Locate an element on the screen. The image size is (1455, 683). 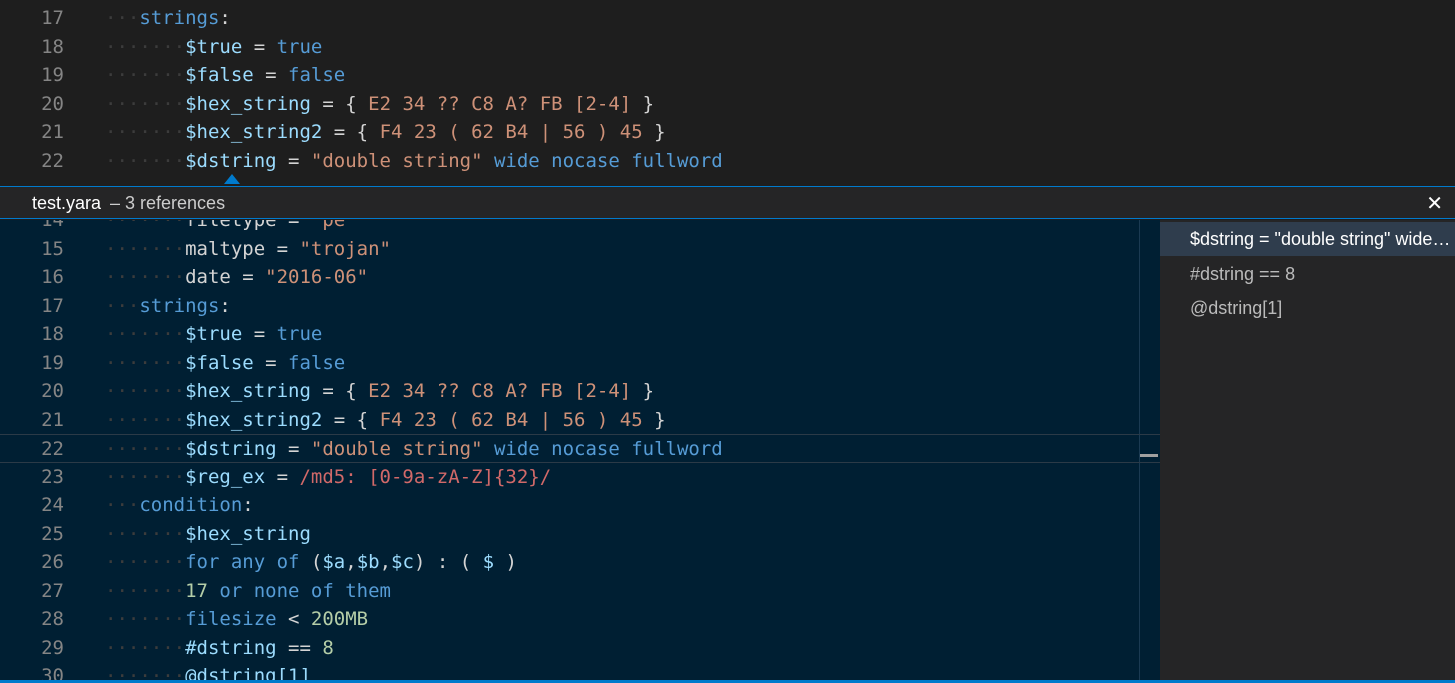
code-token: 8 is located at coordinates (328, 647).